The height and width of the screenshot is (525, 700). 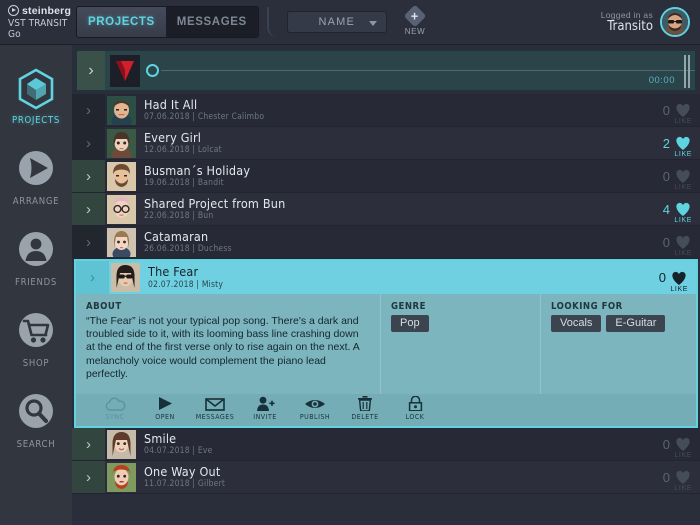 What do you see at coordinates (630, 26) in the screenshot?
I see `username: Transito` at bounding box center [630, 26].